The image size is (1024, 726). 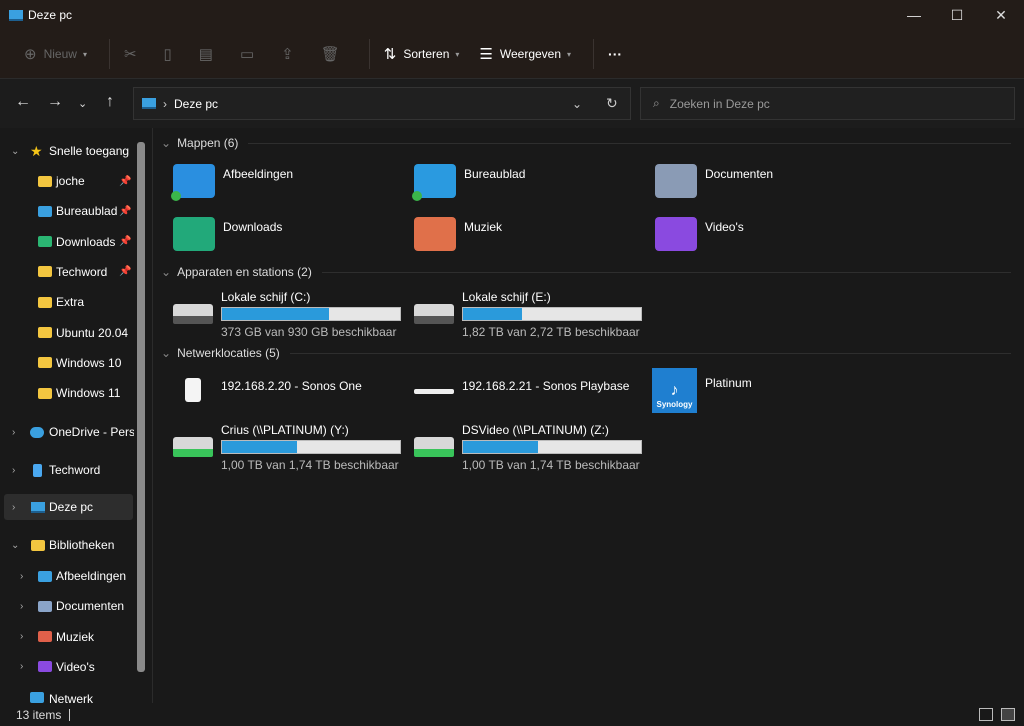 I want to click on sidebar-item-label: Documenten, so click(x=90, y=606).